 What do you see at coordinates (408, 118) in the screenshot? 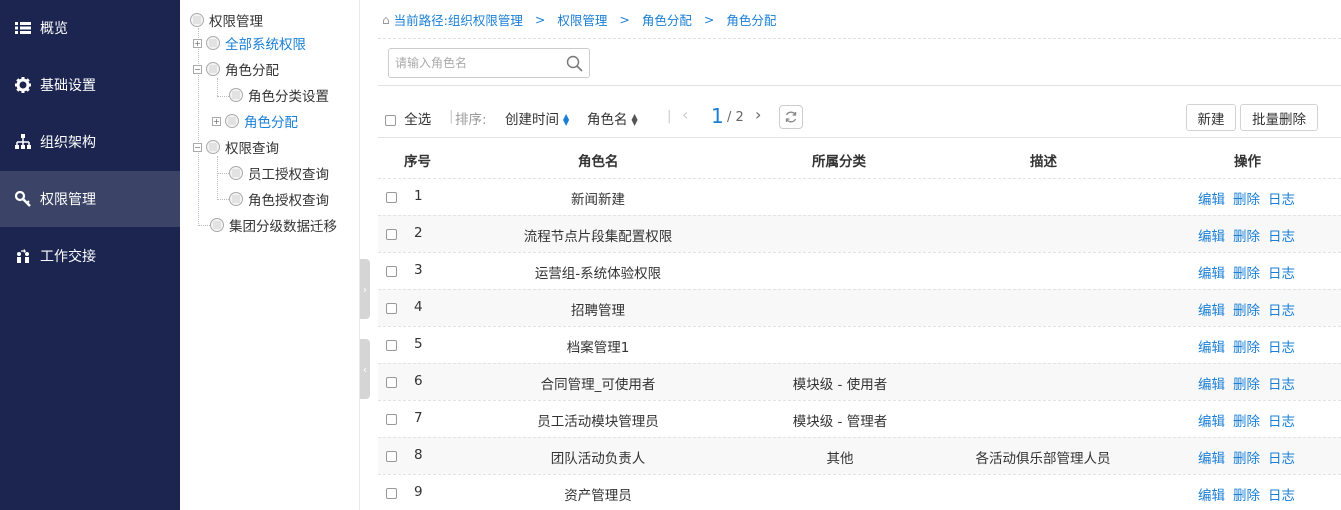
I see `select-all: 全选` at bounding box center [408, 118].